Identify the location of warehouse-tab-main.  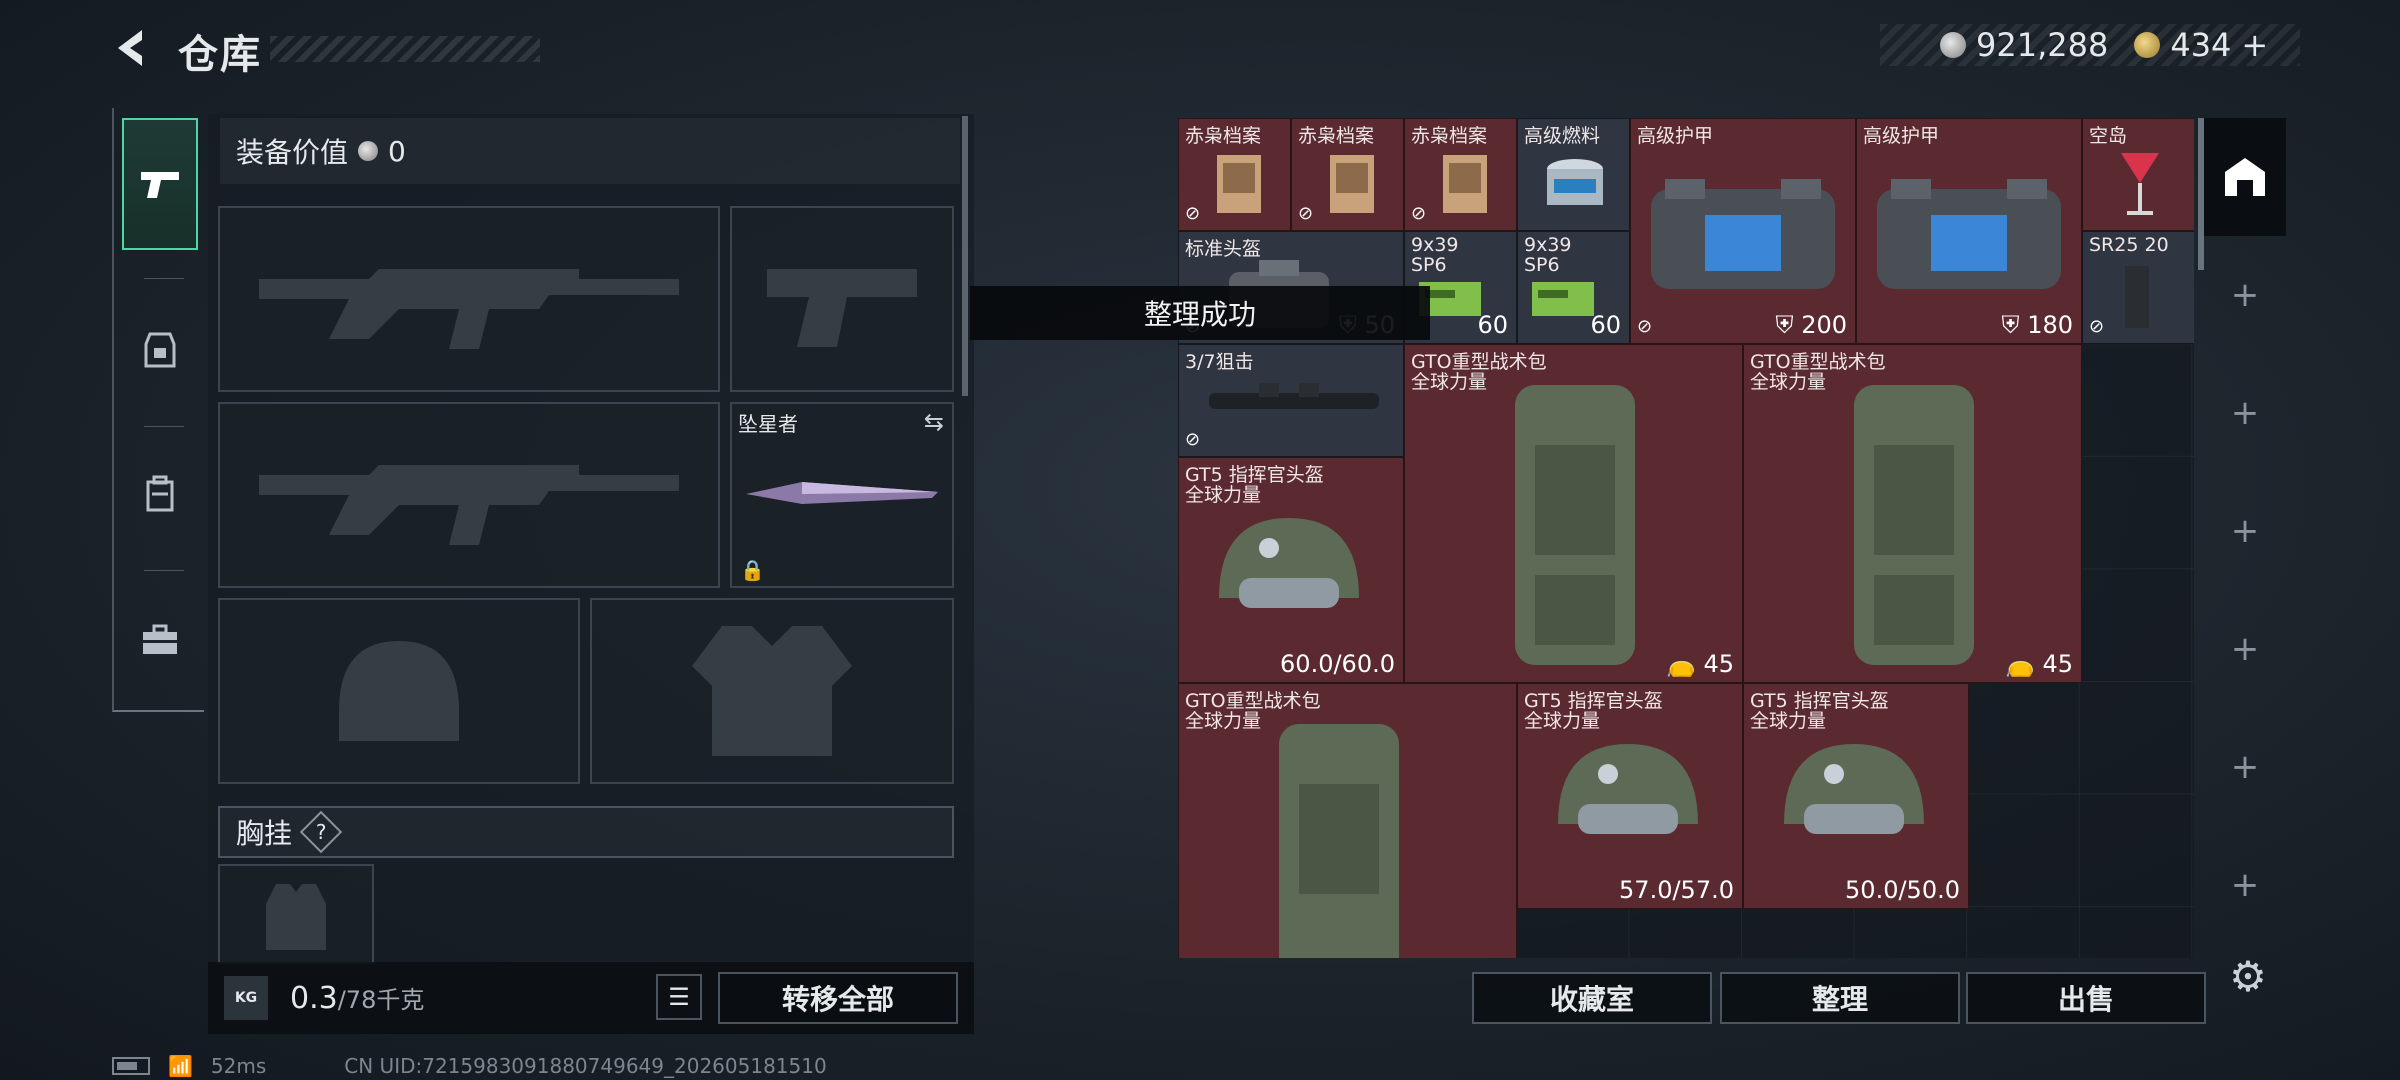
(2245, 177).